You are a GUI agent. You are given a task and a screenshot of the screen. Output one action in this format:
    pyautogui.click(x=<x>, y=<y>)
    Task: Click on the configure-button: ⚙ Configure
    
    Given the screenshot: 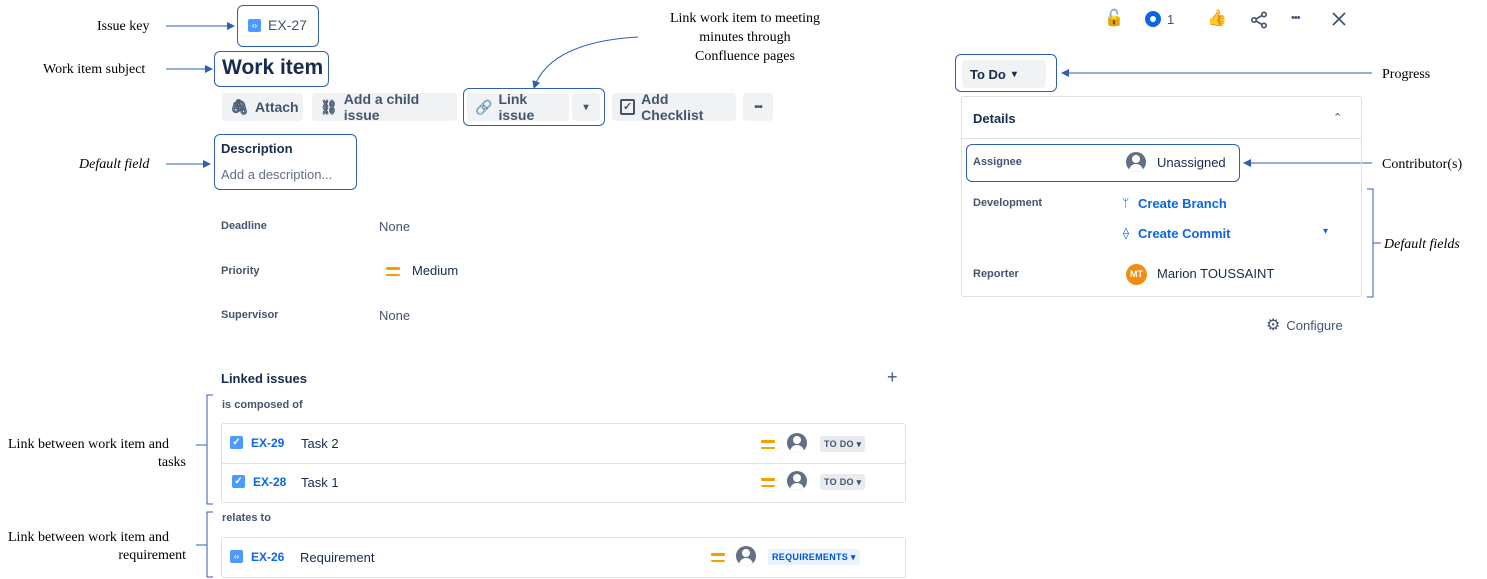 What is the action you would take?
    pyautogui.click(x=1304, y=325)
    